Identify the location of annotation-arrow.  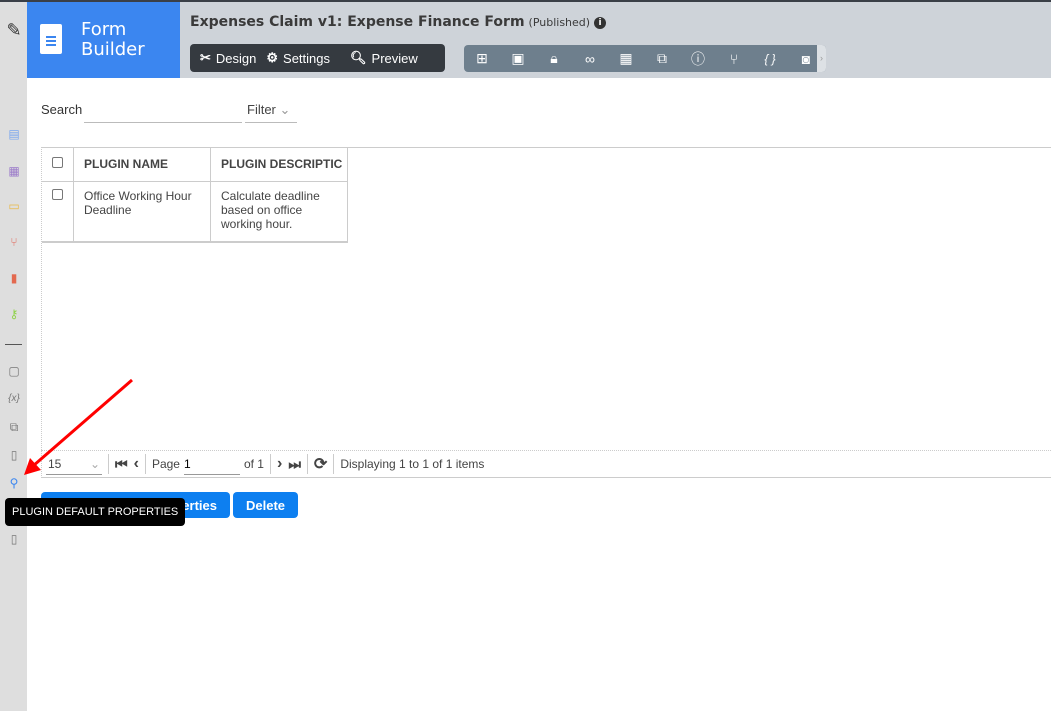
(78, 426).